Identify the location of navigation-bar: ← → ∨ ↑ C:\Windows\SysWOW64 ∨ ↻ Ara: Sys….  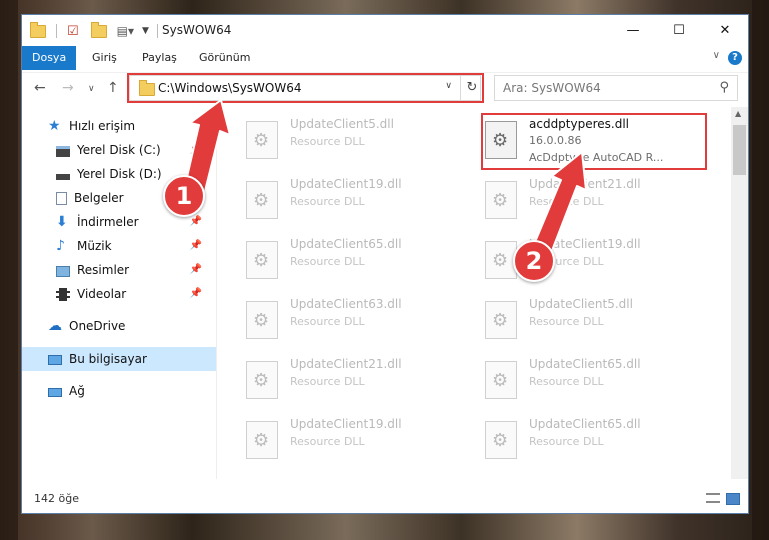
(385, 88).